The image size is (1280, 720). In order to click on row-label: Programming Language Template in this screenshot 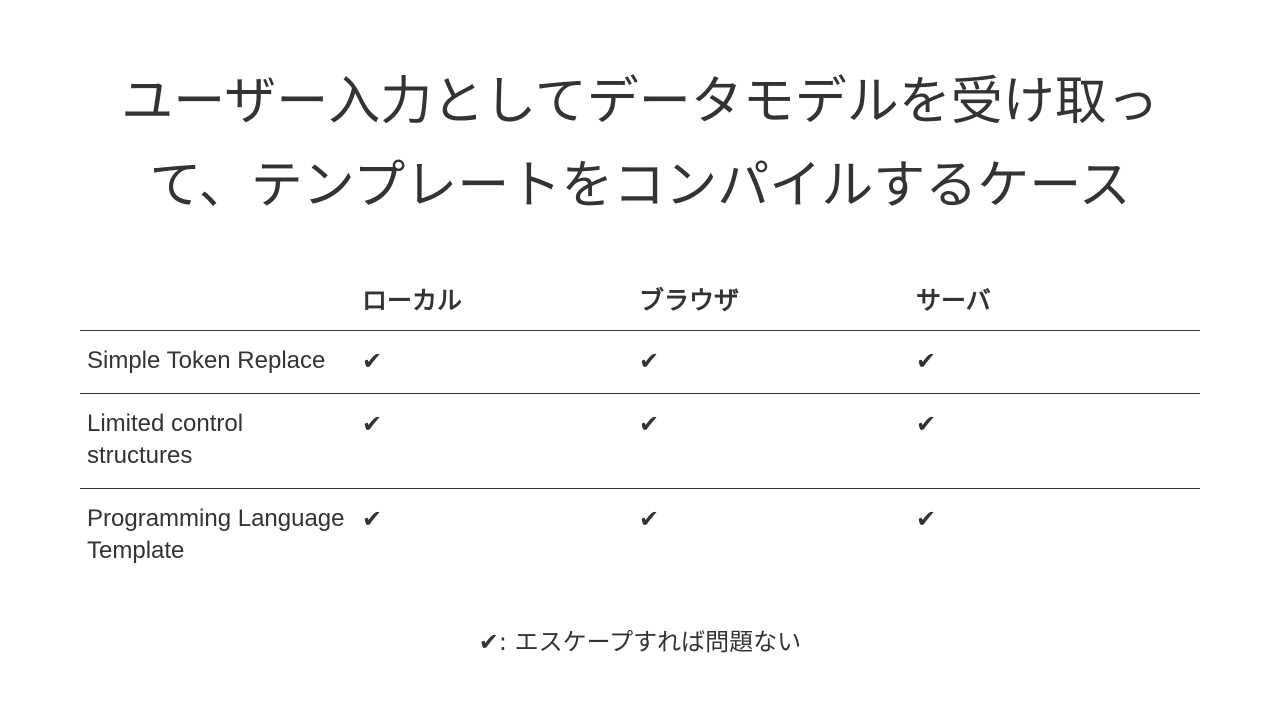, I will do `click(216, 534)`.